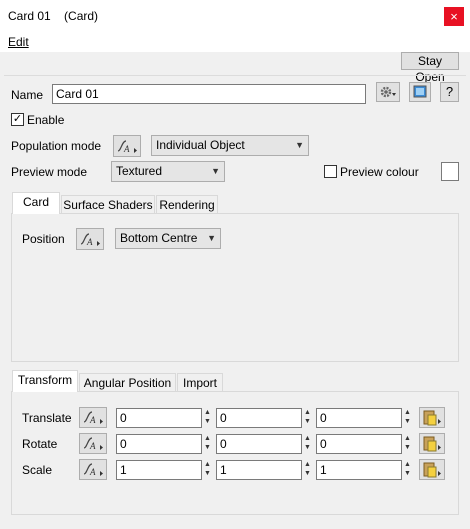 The image size is (470, 529). What do you see at coordinates (359, 470) in the screenshot?
I see `scale-z-input: 1` at bounding box center [359, 470].